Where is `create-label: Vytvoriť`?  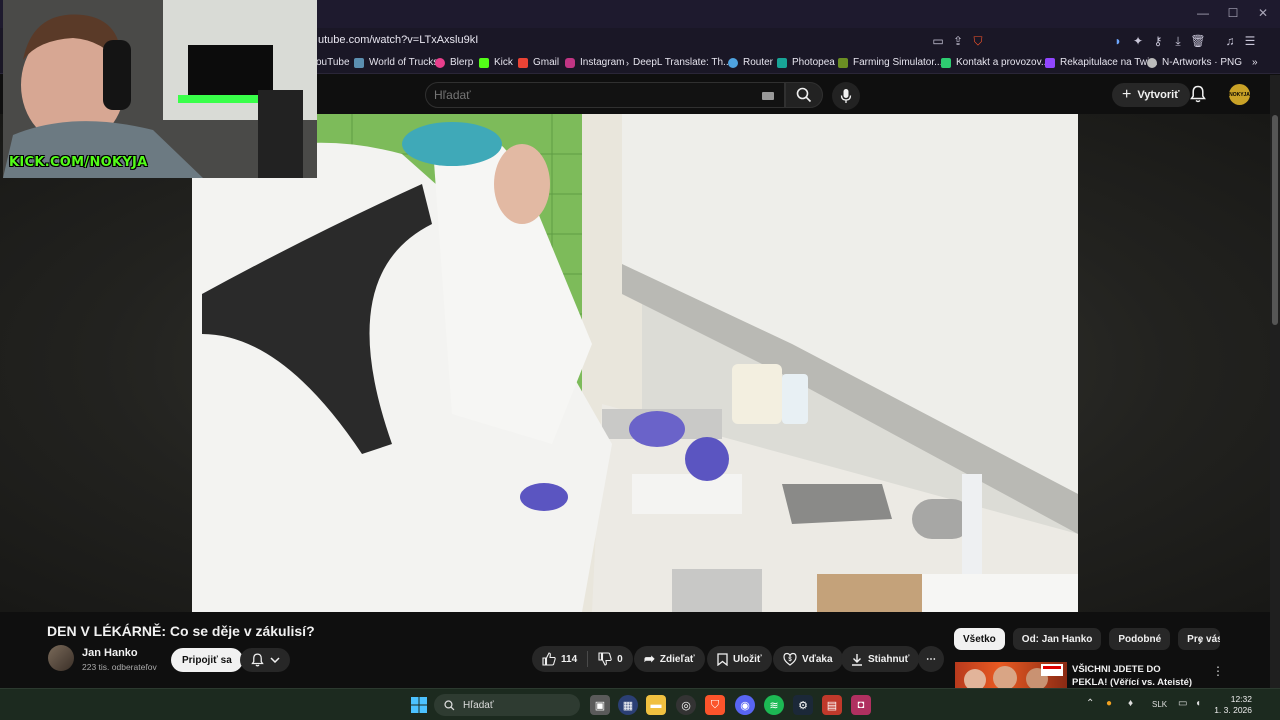
create-label: Vytvoriť is located at coordinates (1158, 95).